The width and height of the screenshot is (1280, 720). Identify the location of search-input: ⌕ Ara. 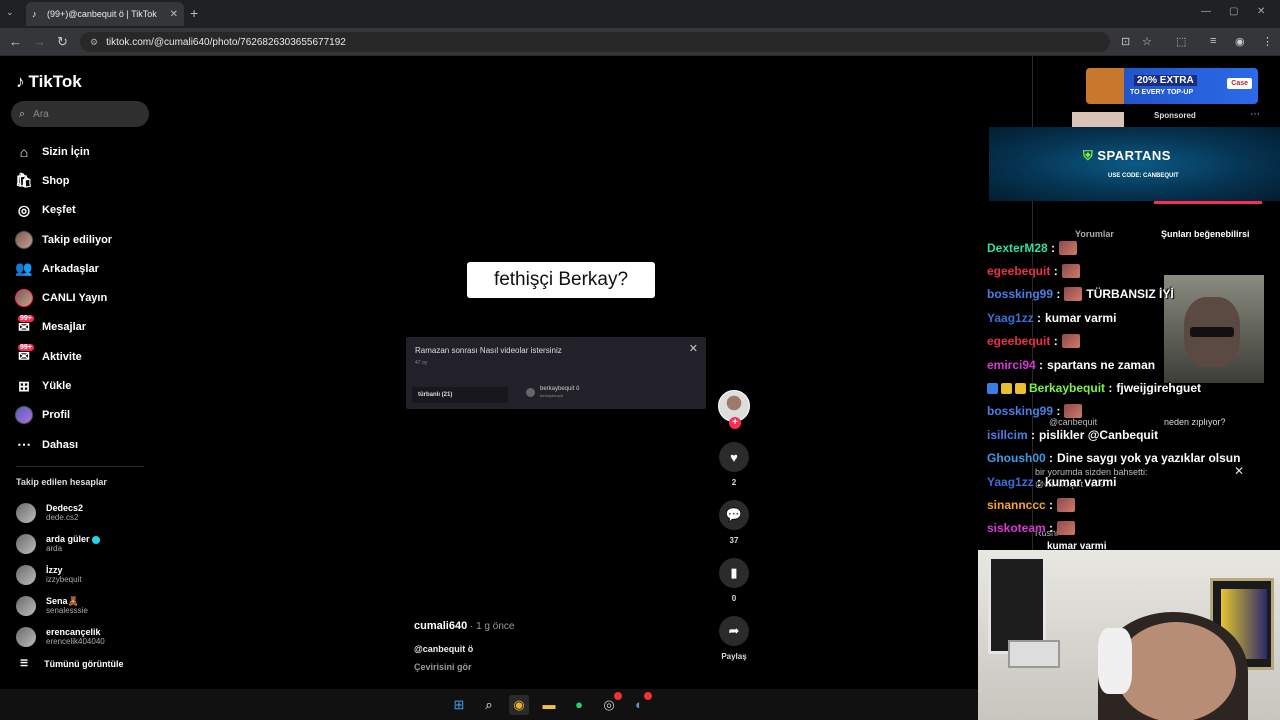
(80, 114).